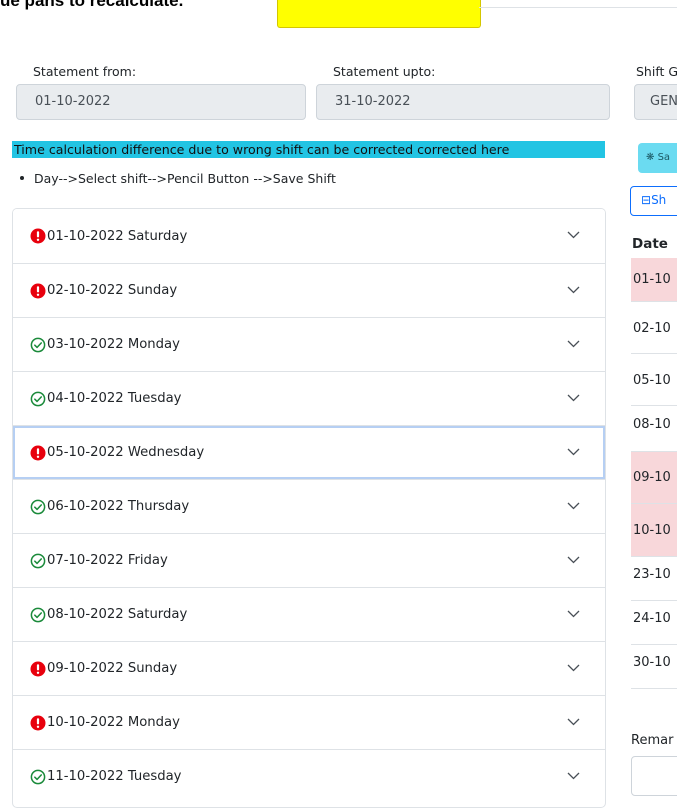 The image size is (677, 808). What do you see at coordinates (118, 506) in the screenshot?
I see `accordion-item-label: 06-10-2022 Thursday` at bounding box center [118, 506].